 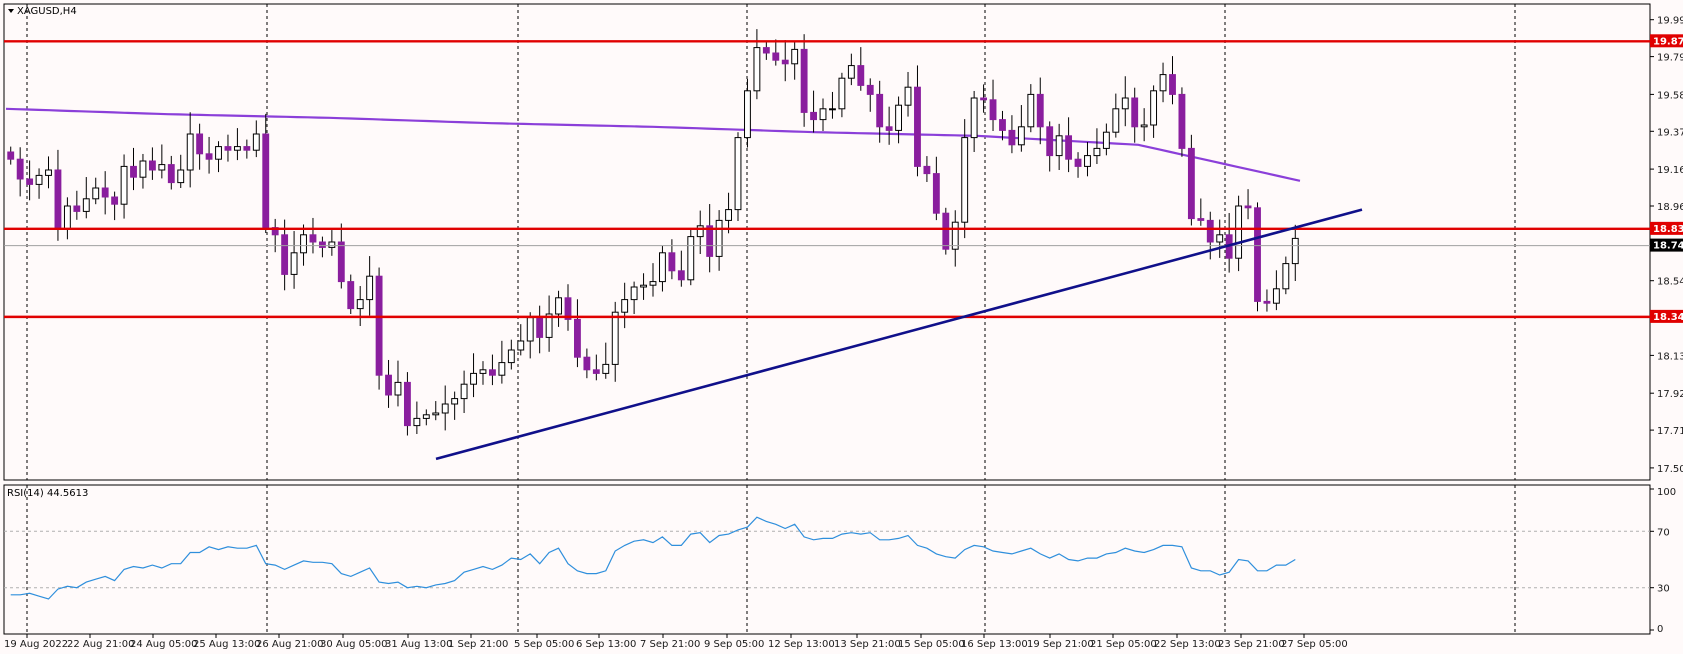 I want to click on time-tick-label: 21 Sep 05:00, so click(x=1123, y=644).